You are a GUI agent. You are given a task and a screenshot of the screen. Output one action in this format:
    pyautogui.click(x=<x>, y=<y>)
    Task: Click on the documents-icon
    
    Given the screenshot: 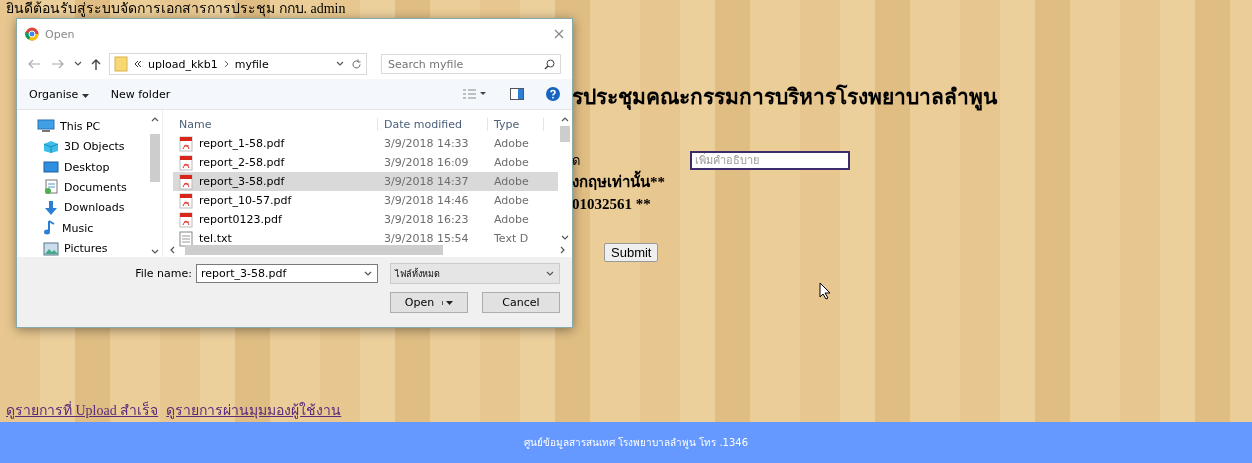 What is the action you would take?
    pyautogui.click(x=51, y=187)
    